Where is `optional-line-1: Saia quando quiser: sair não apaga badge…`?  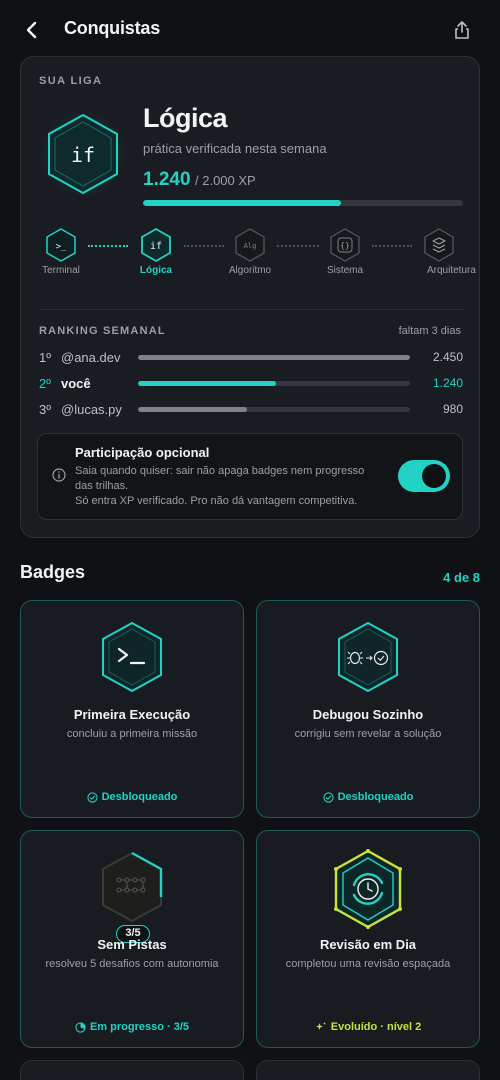
optional-line-1: Saia quando quiser: sair não apaga badge… is located at coordinates (220, 478).